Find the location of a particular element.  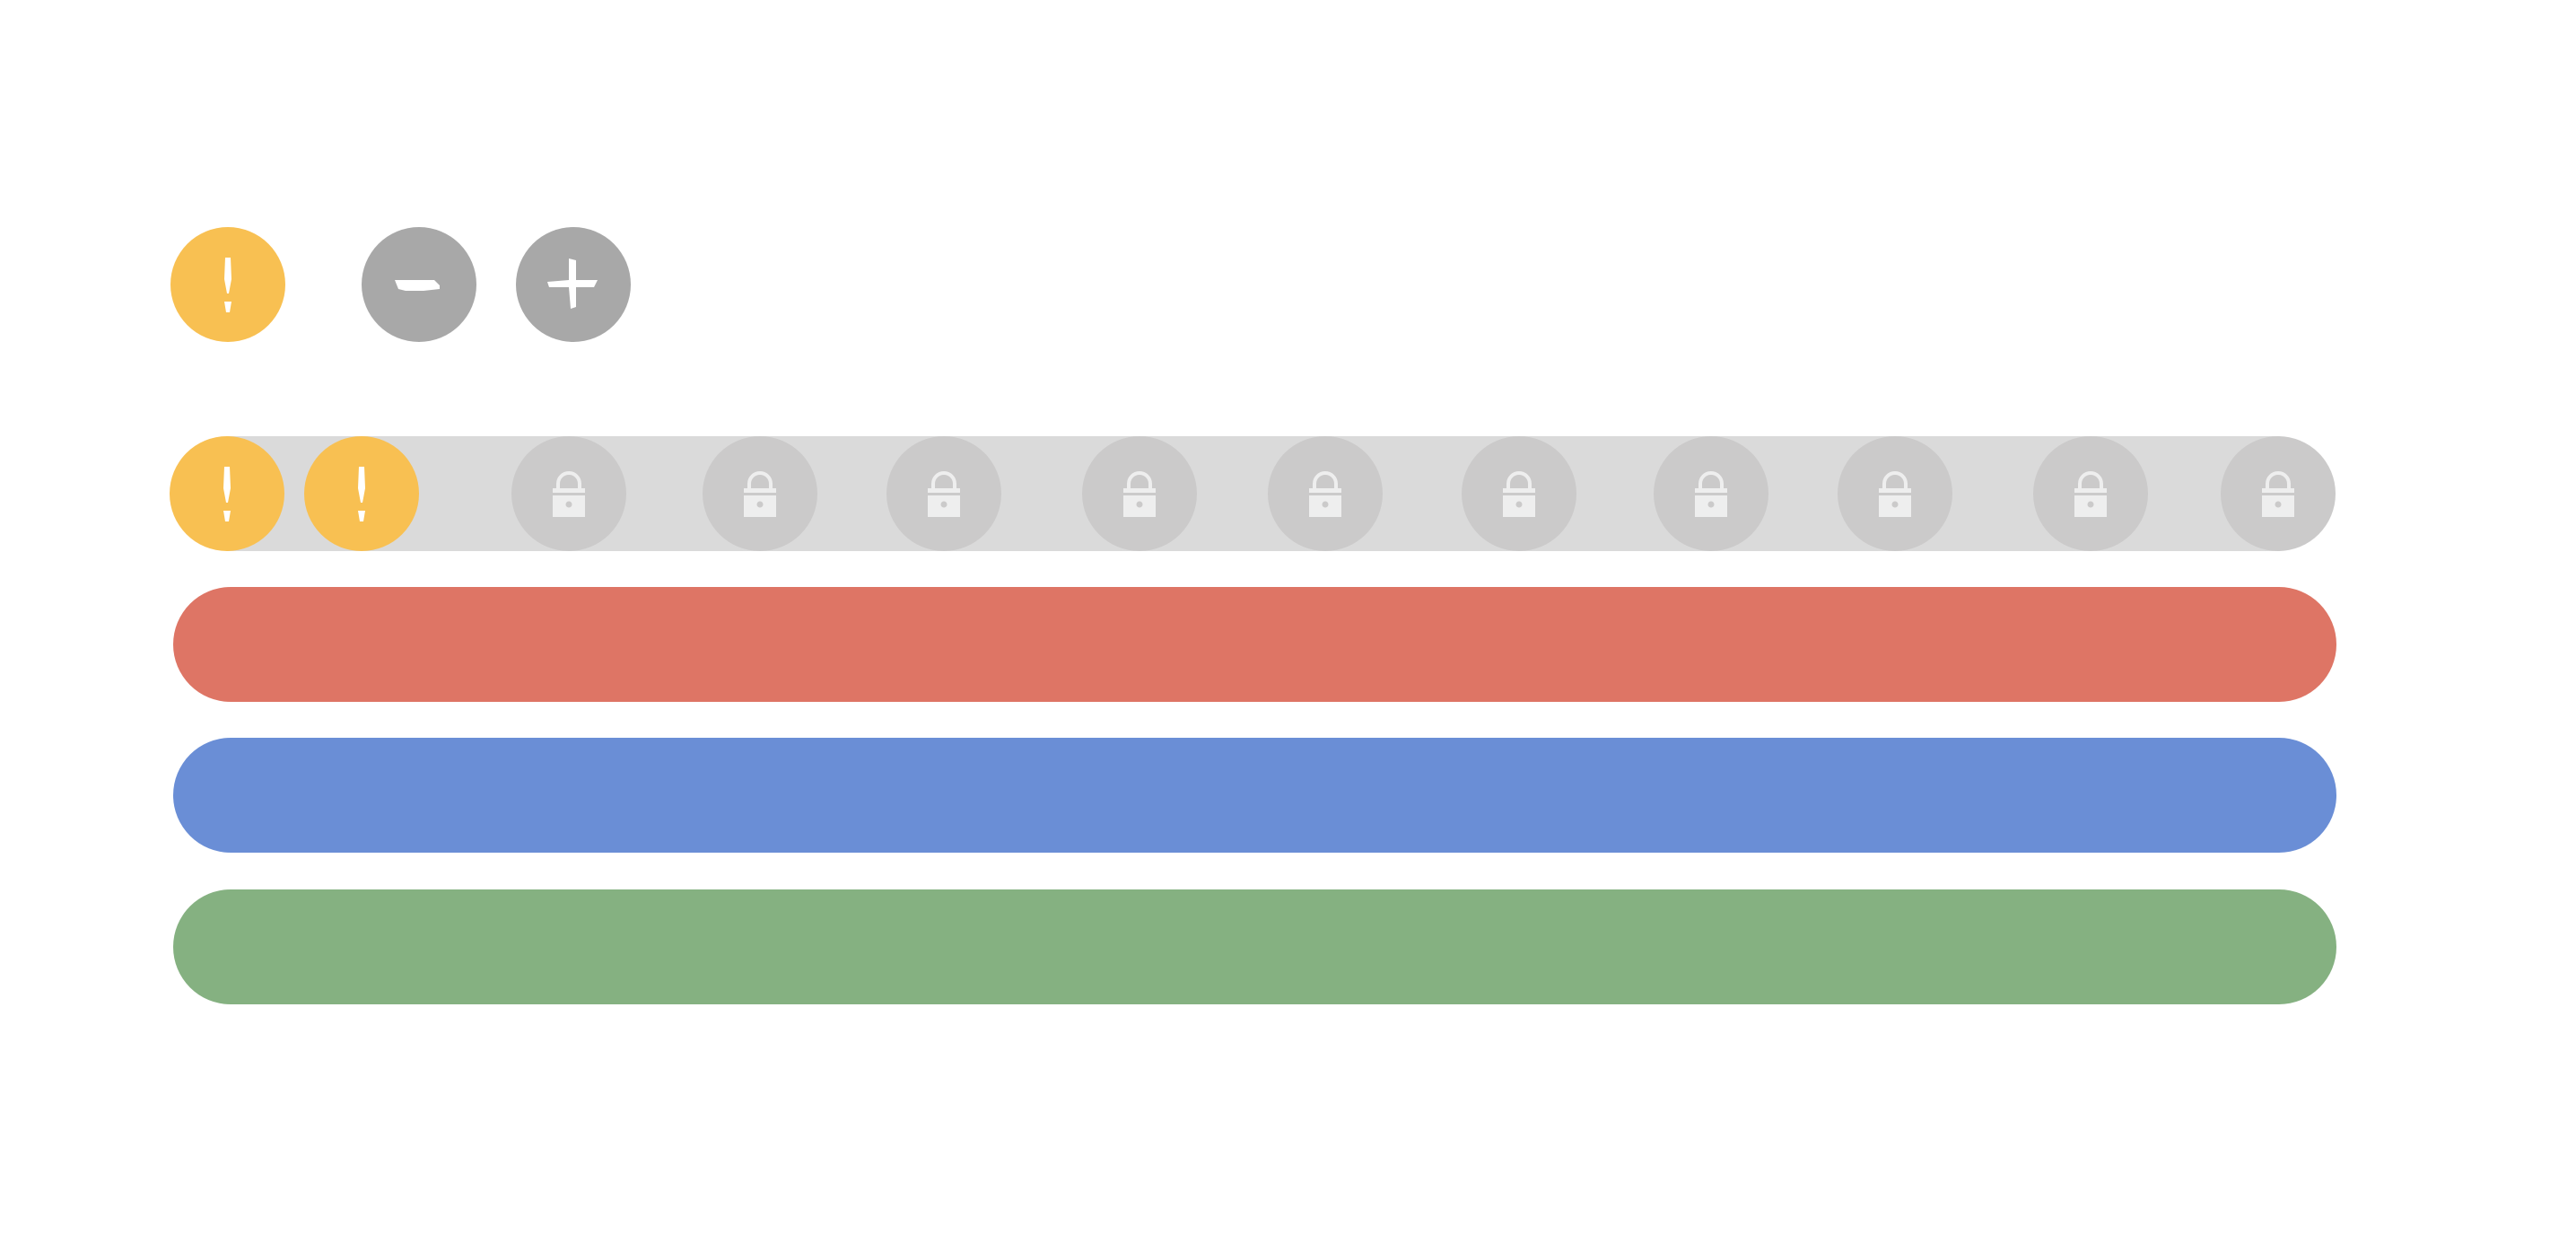

red-bar is located at coordinates (1254, 644).